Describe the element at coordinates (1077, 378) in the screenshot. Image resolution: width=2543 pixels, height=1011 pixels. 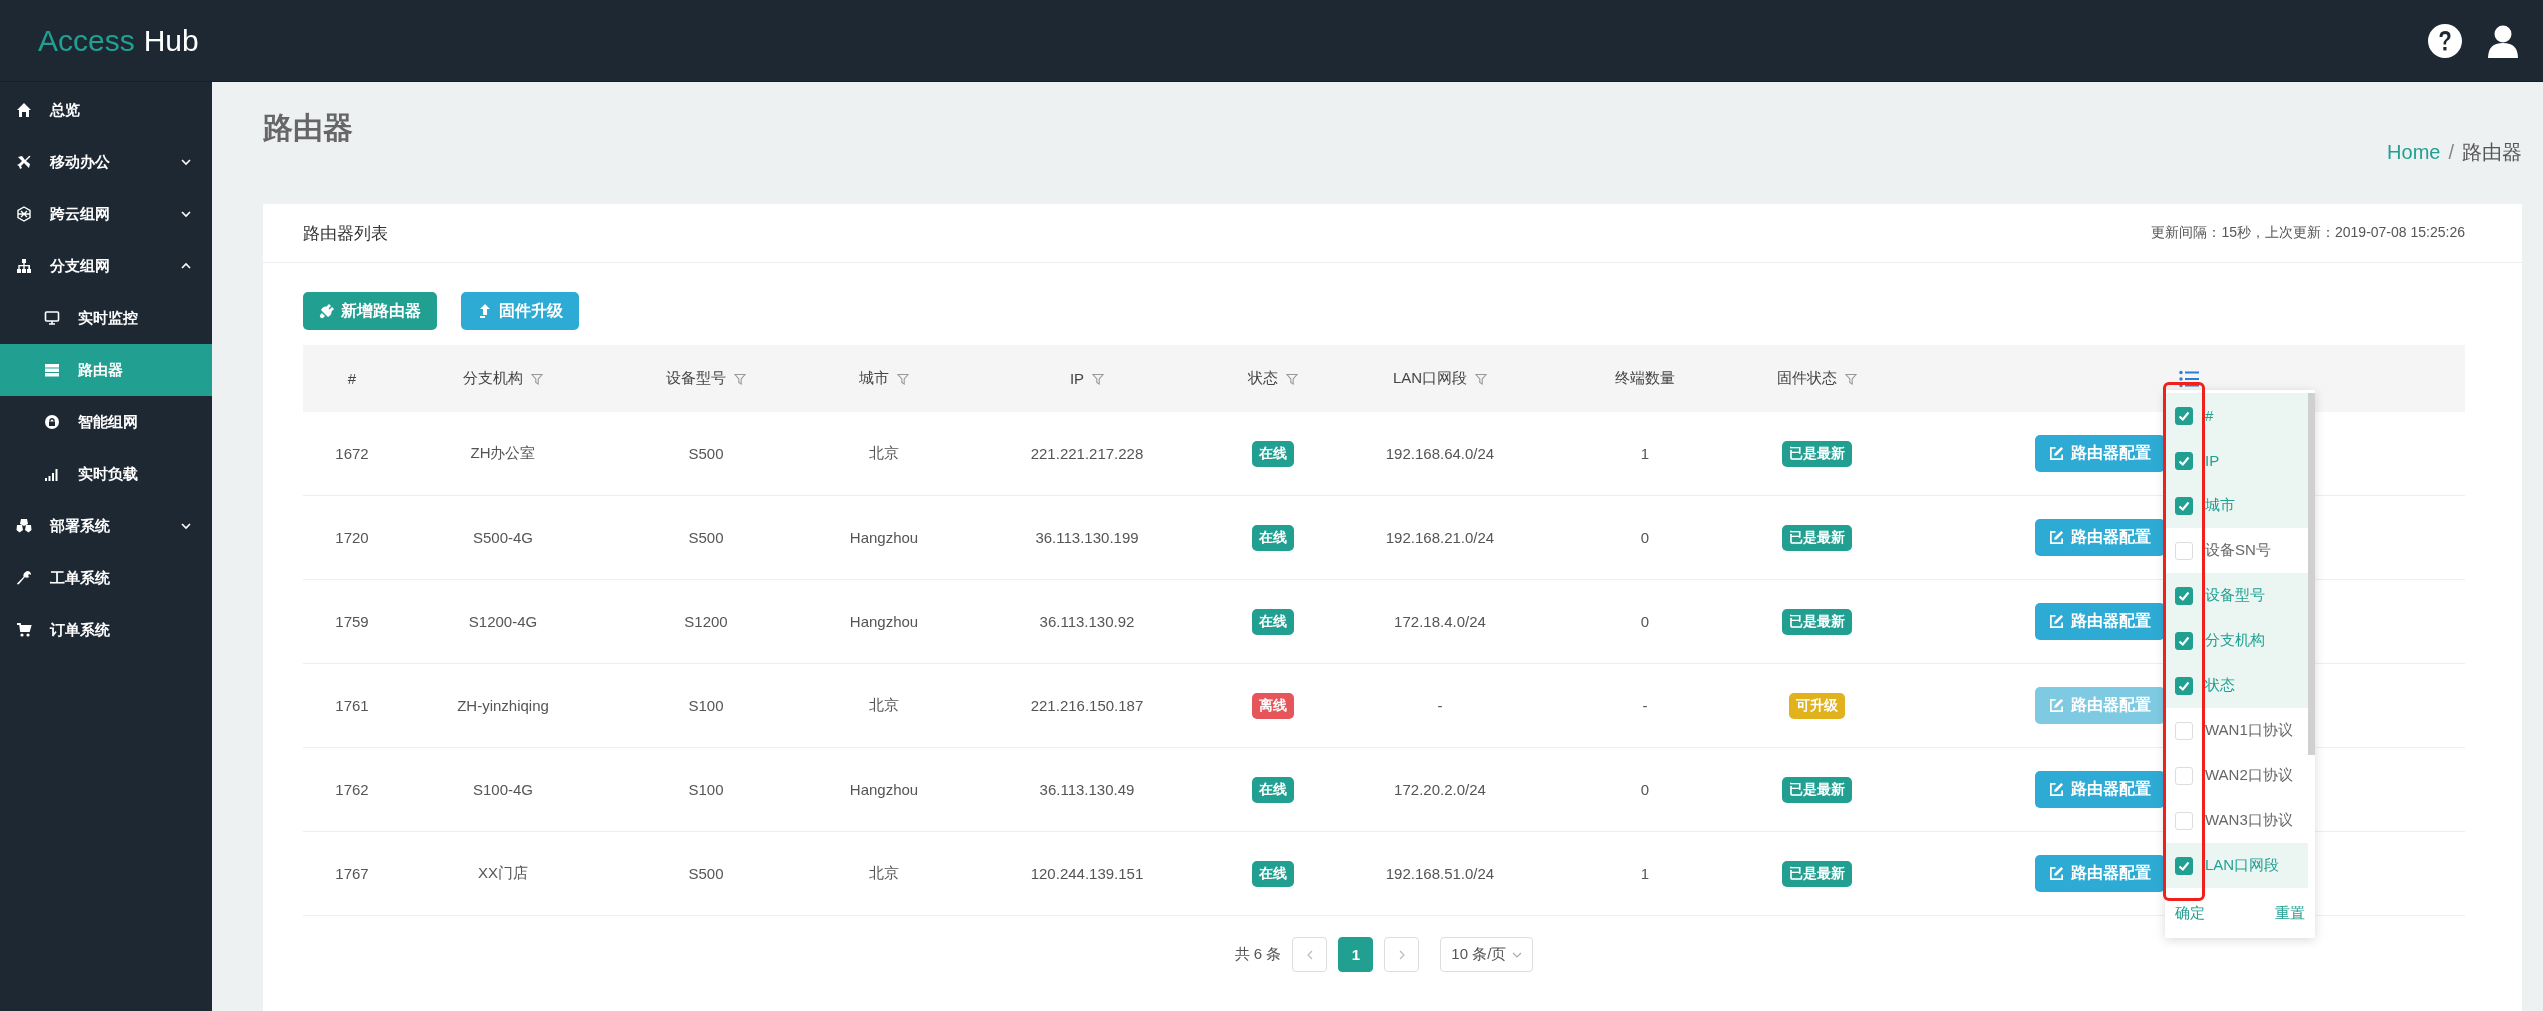
I see `column-header: IP` at that location.